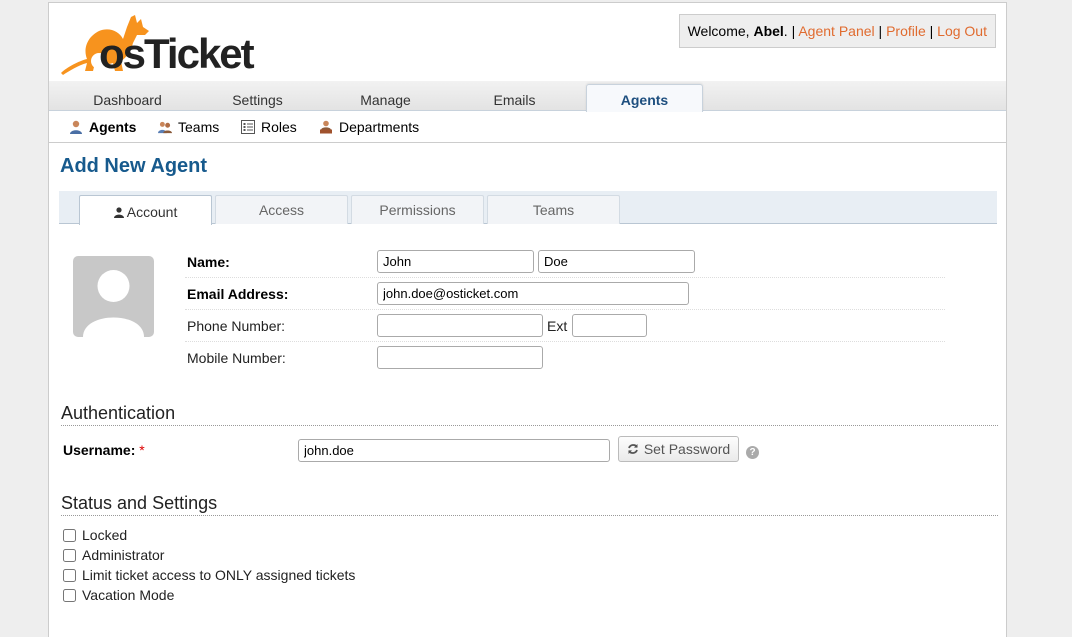  Describe the element at coordinates (113, 303) in the screenshot. I see `default-avatar-icon` at that location.